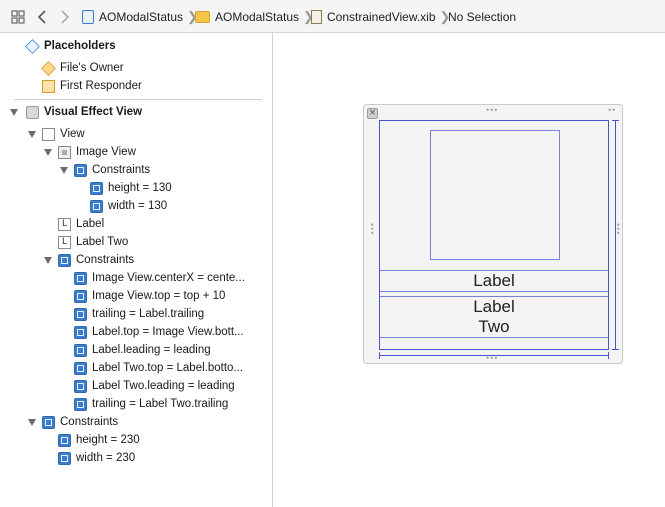 The image size is (665, 507). I want to click on breadcrumb-file: ConstrainedView.xib ❯, so click(380, 16).